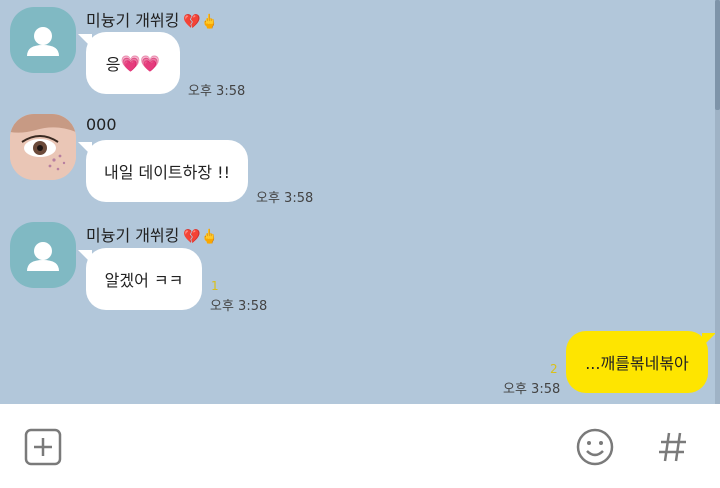 The width and height of the screenshot is (720, 488). What do you see at coordinates (554, 369) in the screenshot?
I see `unread-count: 2` at bounding box center [554, 369].